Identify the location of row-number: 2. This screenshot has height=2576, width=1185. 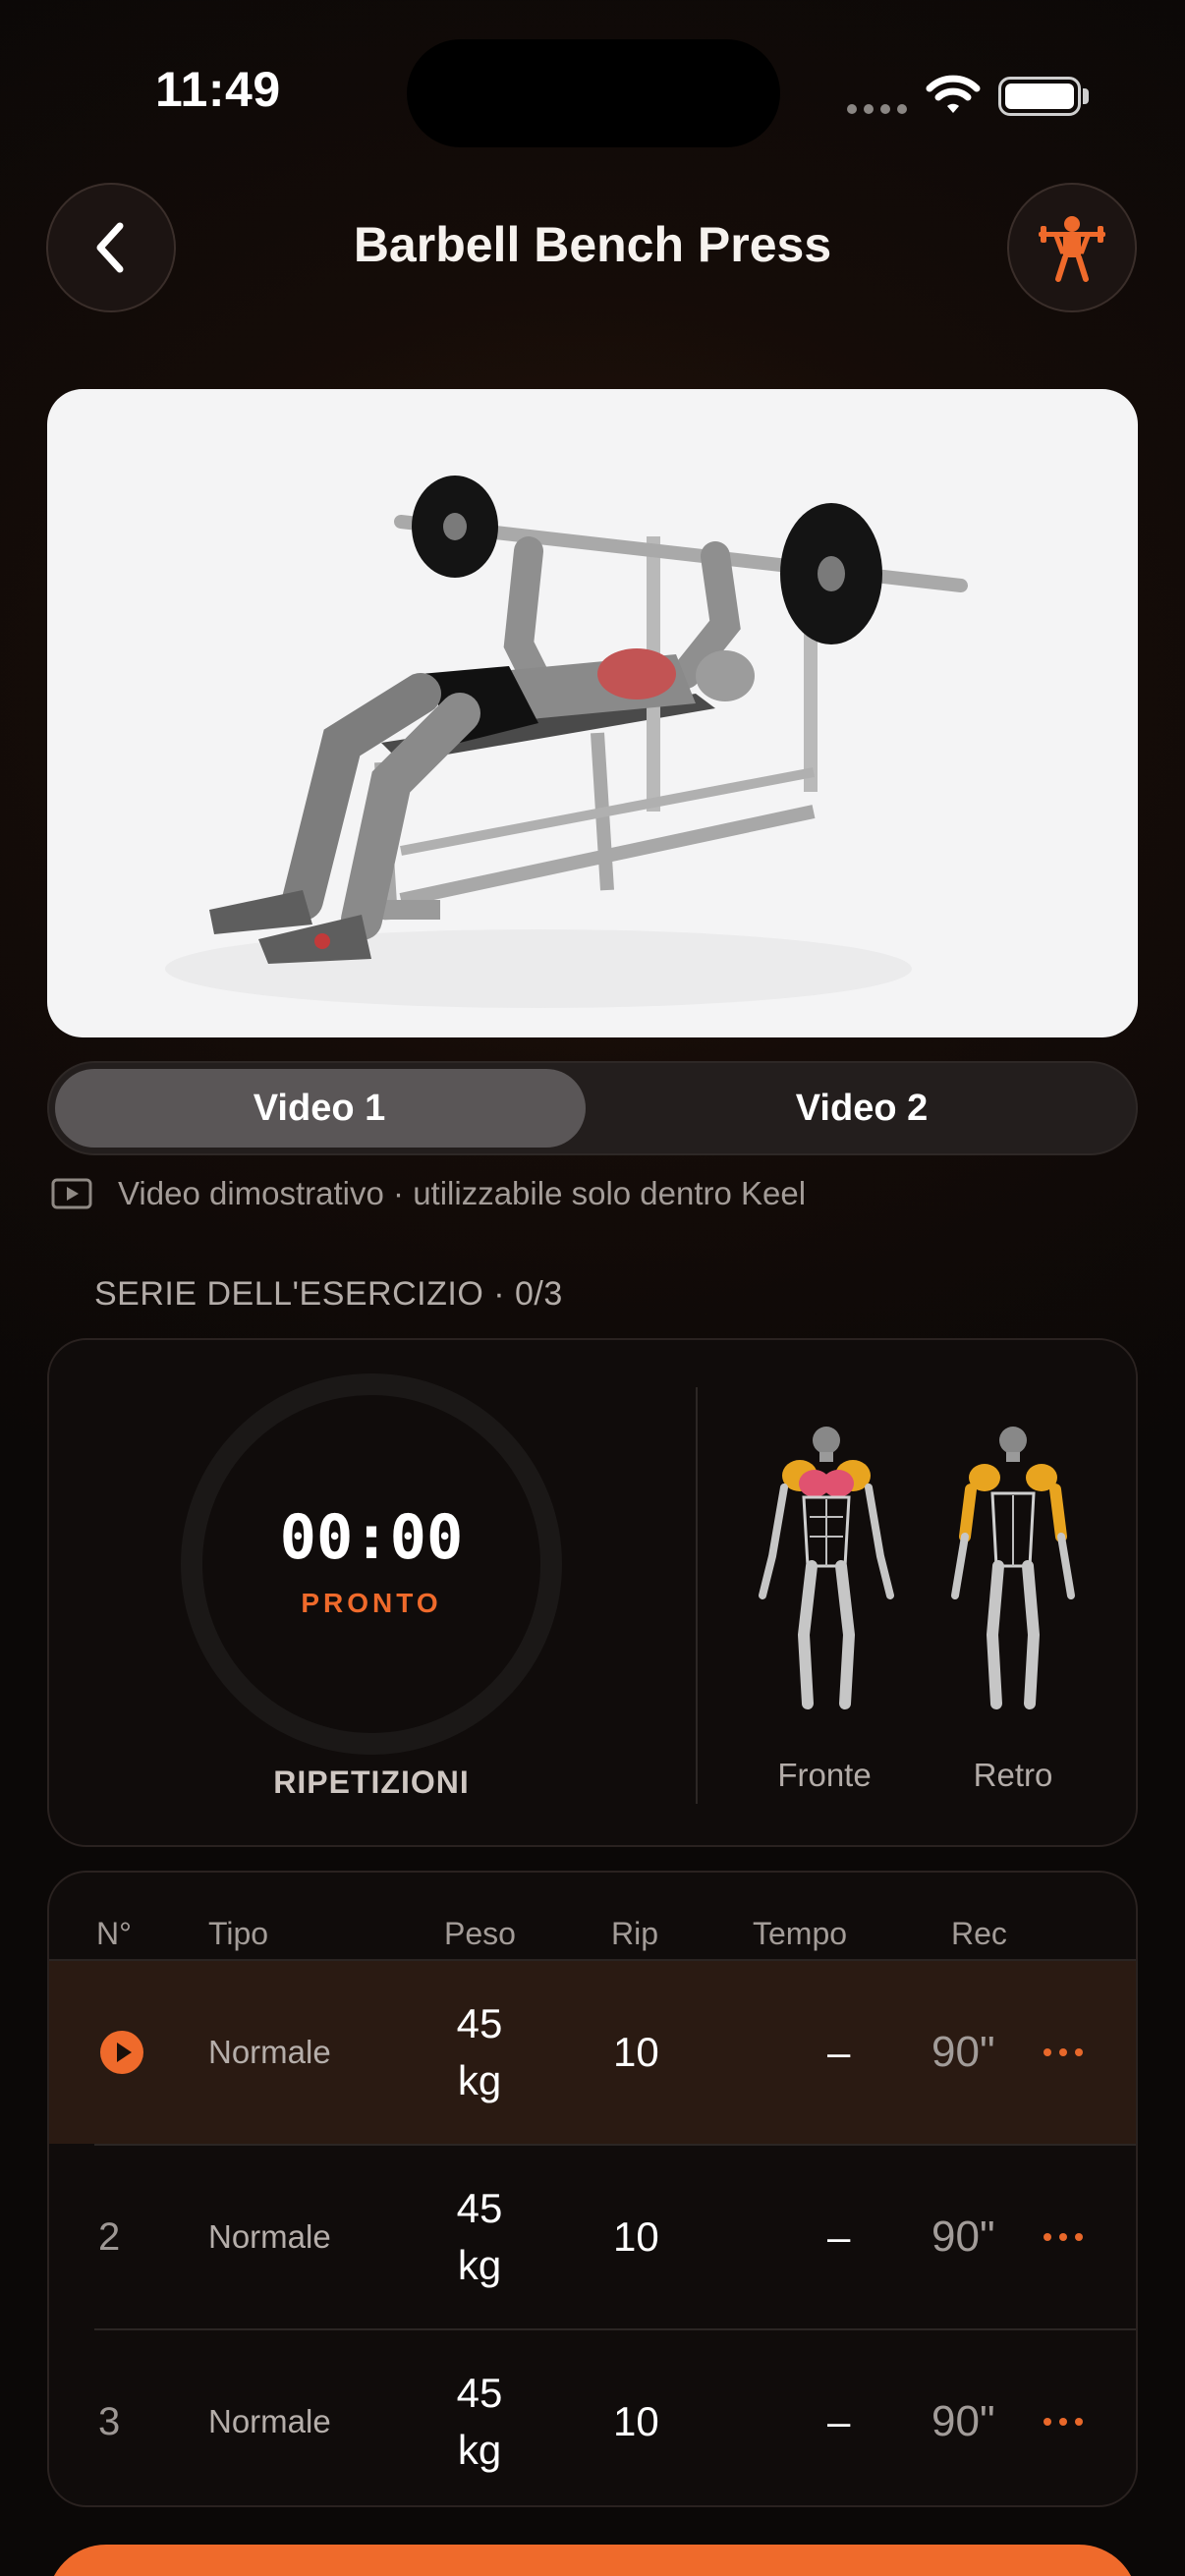
(110, 2236).